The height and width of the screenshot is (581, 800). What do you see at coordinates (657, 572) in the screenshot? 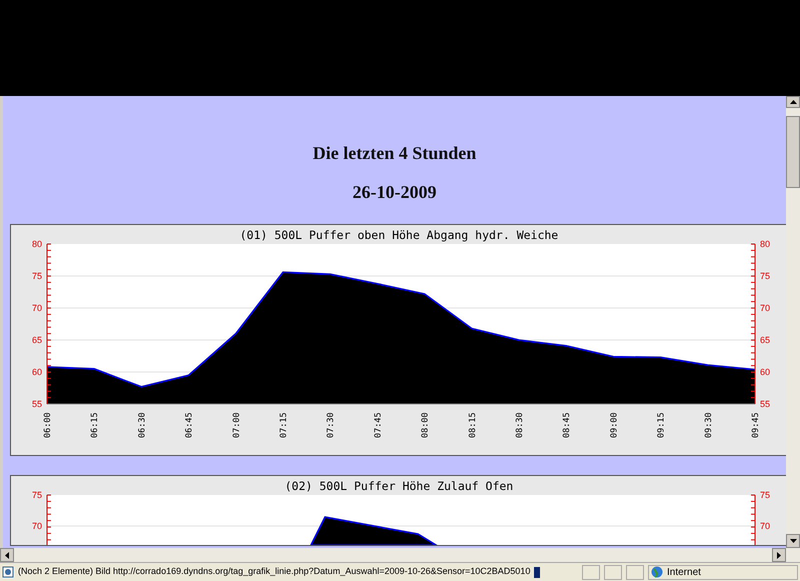
I see `globe-icon` at bounding box center [657, 572].